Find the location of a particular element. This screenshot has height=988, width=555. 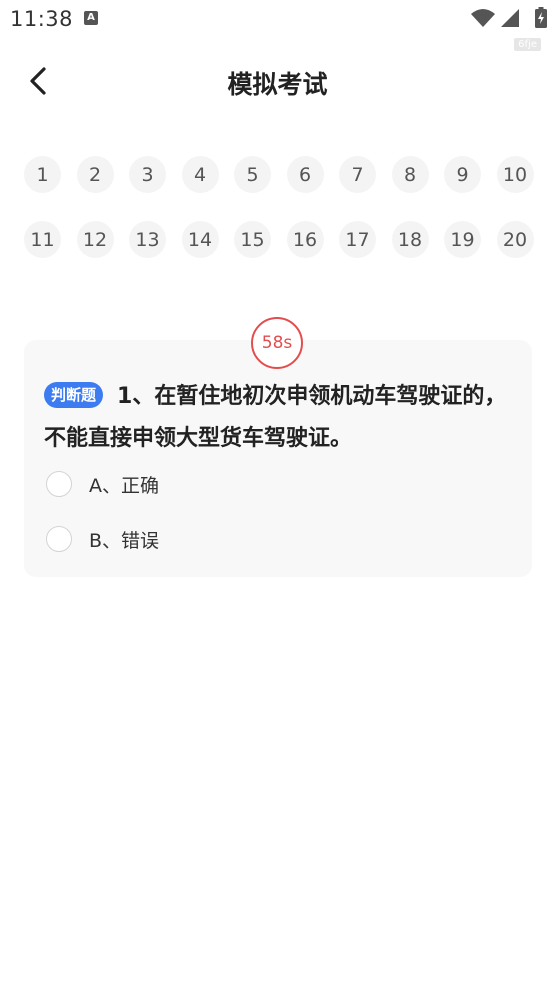

option-a-radio is located at coordinates (59, 484).